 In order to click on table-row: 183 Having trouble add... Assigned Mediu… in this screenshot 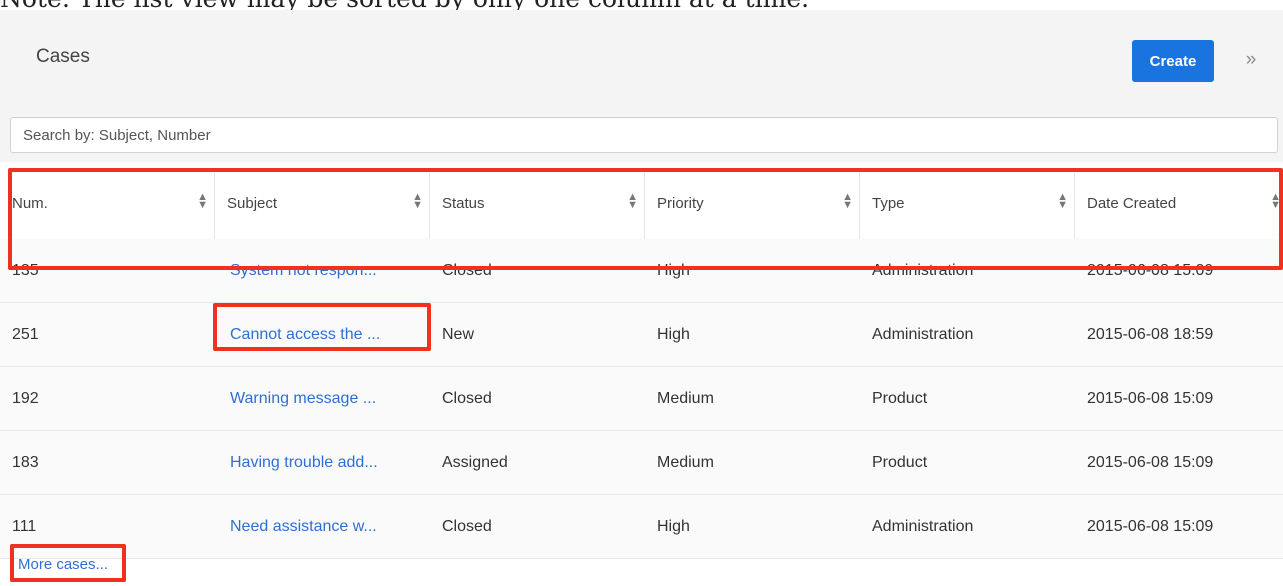, I will do `click(641, 463)`.